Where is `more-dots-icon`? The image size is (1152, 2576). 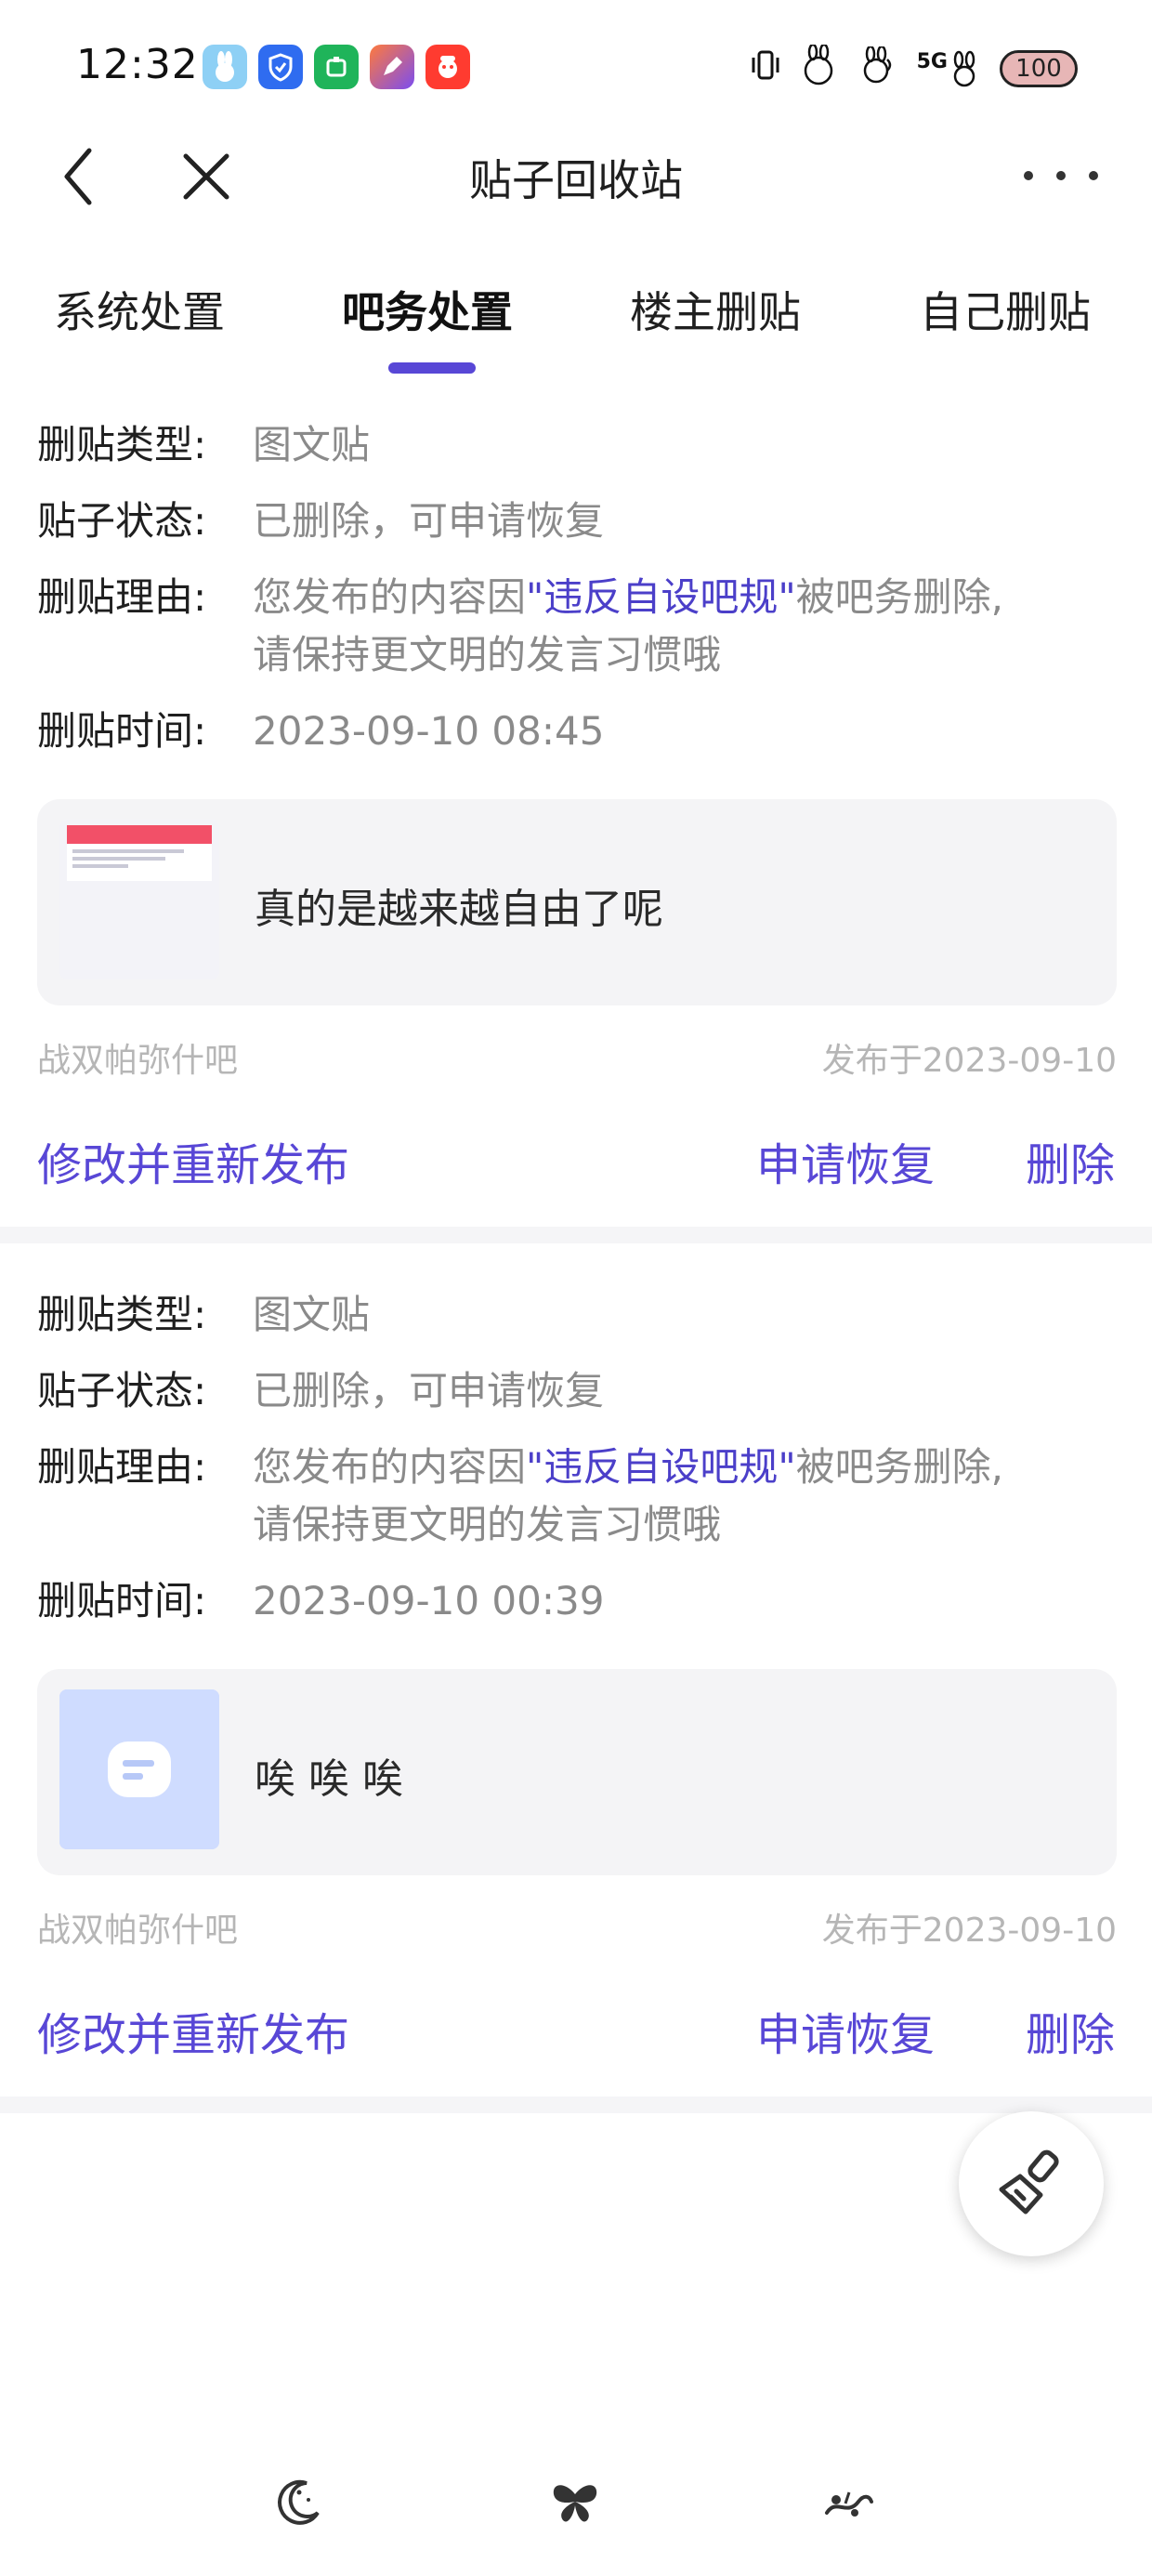
more-dots-icon is located at coordinates (1061, 175).